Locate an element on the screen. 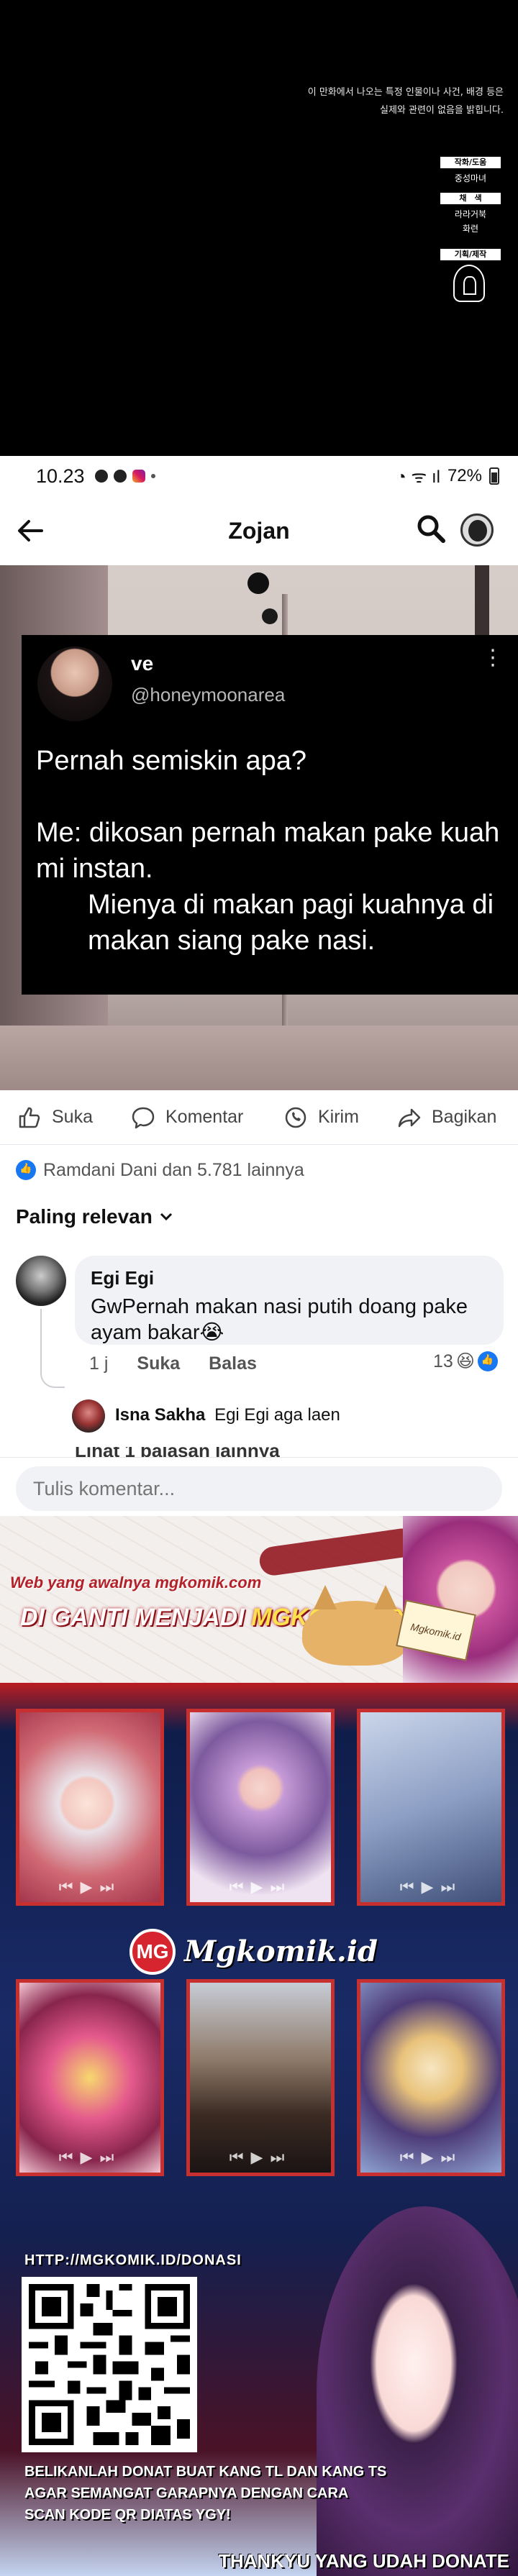  battery-text: 72% is located at coordinates (465, 476).